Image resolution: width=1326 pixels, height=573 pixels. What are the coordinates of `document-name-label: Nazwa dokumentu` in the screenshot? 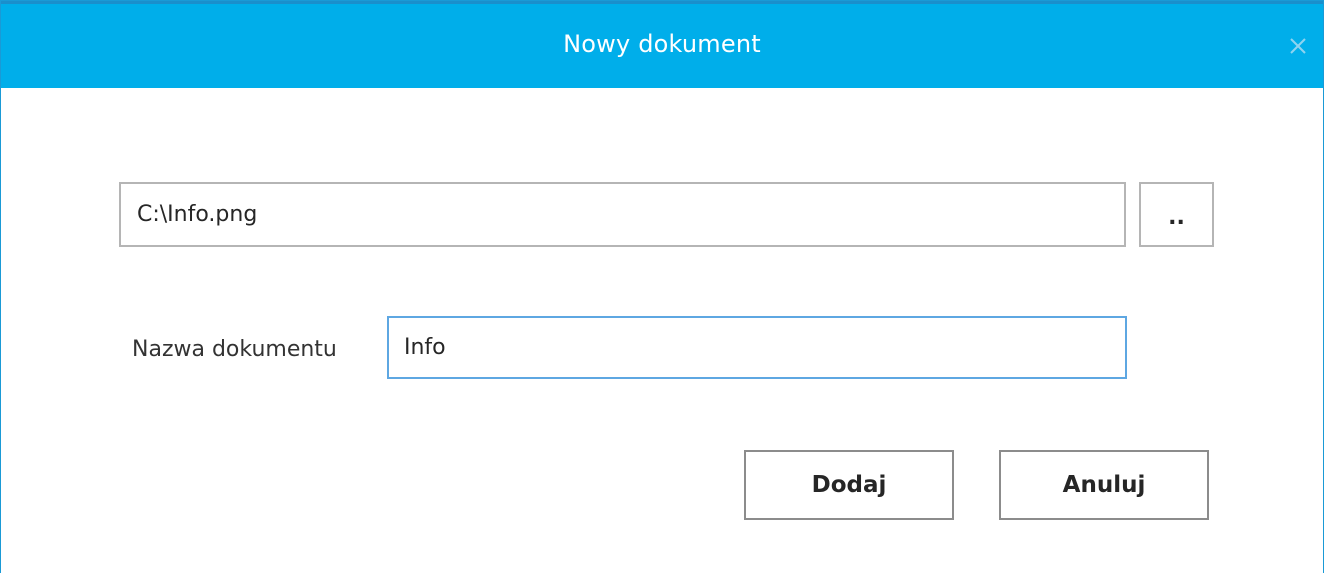 It's located at (234, 349).